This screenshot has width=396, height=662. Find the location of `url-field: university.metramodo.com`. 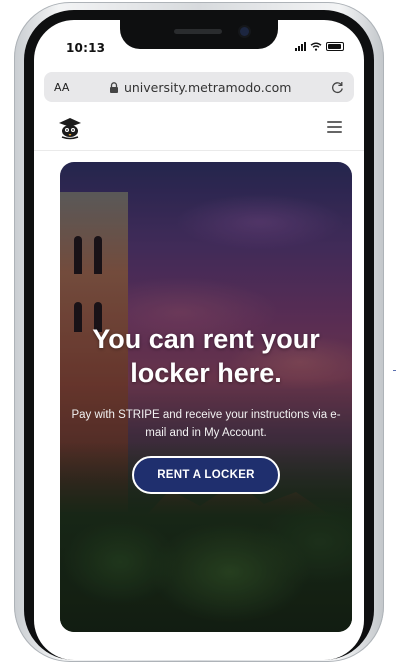

url-field: university.metramodo.com is located at coordinates (200, 87).